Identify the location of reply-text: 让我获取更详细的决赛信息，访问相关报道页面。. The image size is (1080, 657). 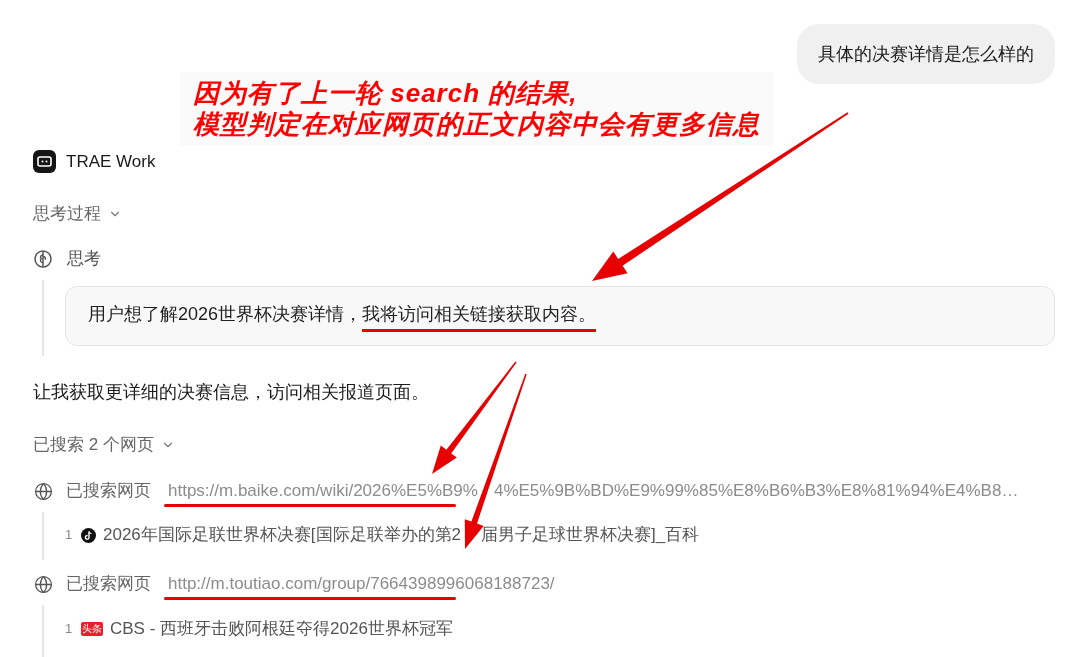
(231, 392).